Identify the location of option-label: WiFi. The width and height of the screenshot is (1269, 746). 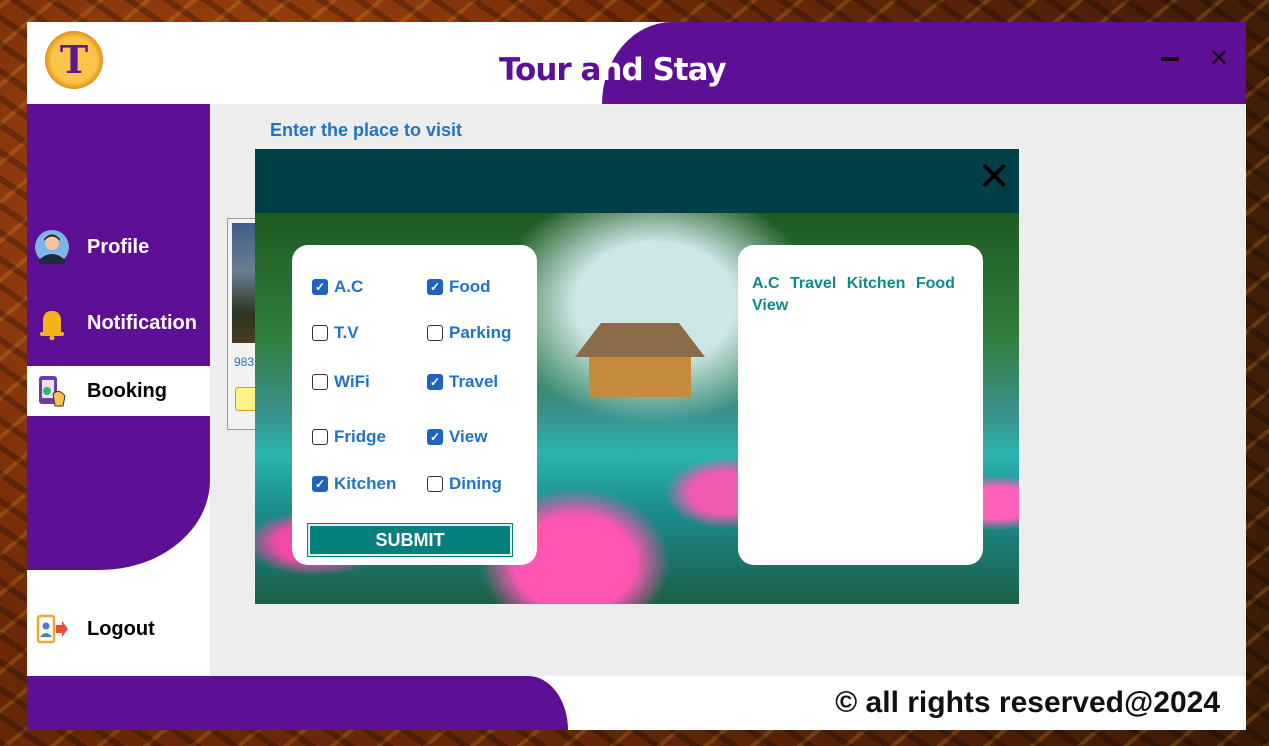
(352, 381).